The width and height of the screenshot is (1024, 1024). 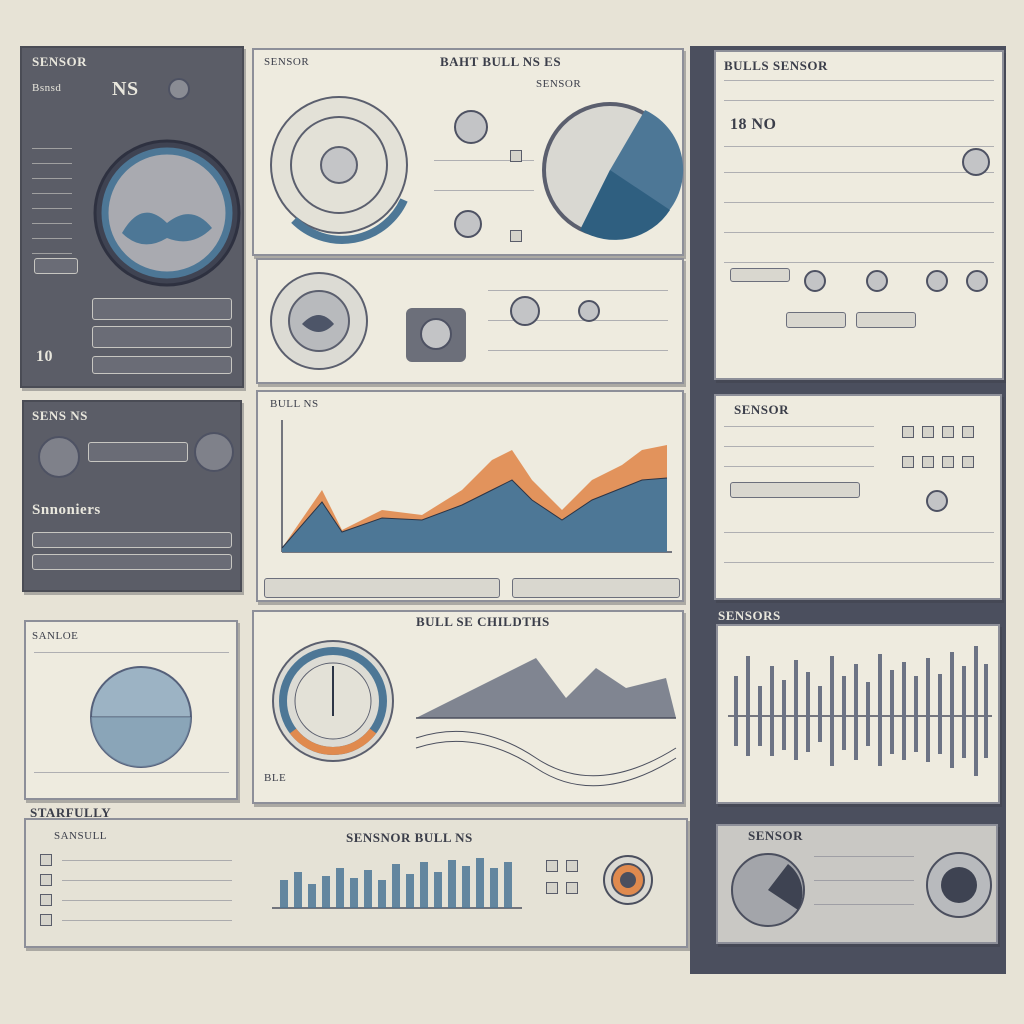 I want to click on spectrum-chart, so click(x=860, y=711).